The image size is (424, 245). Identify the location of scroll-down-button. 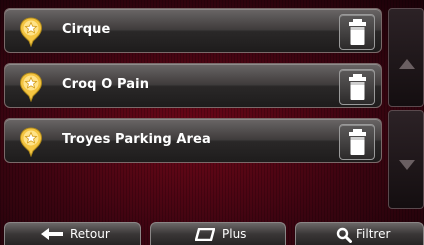
(406, 159).